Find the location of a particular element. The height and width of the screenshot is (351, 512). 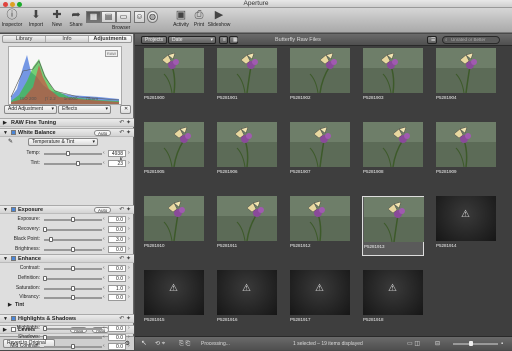

sort-dropdown: Date ▾ is located at coordinates (192, 40).